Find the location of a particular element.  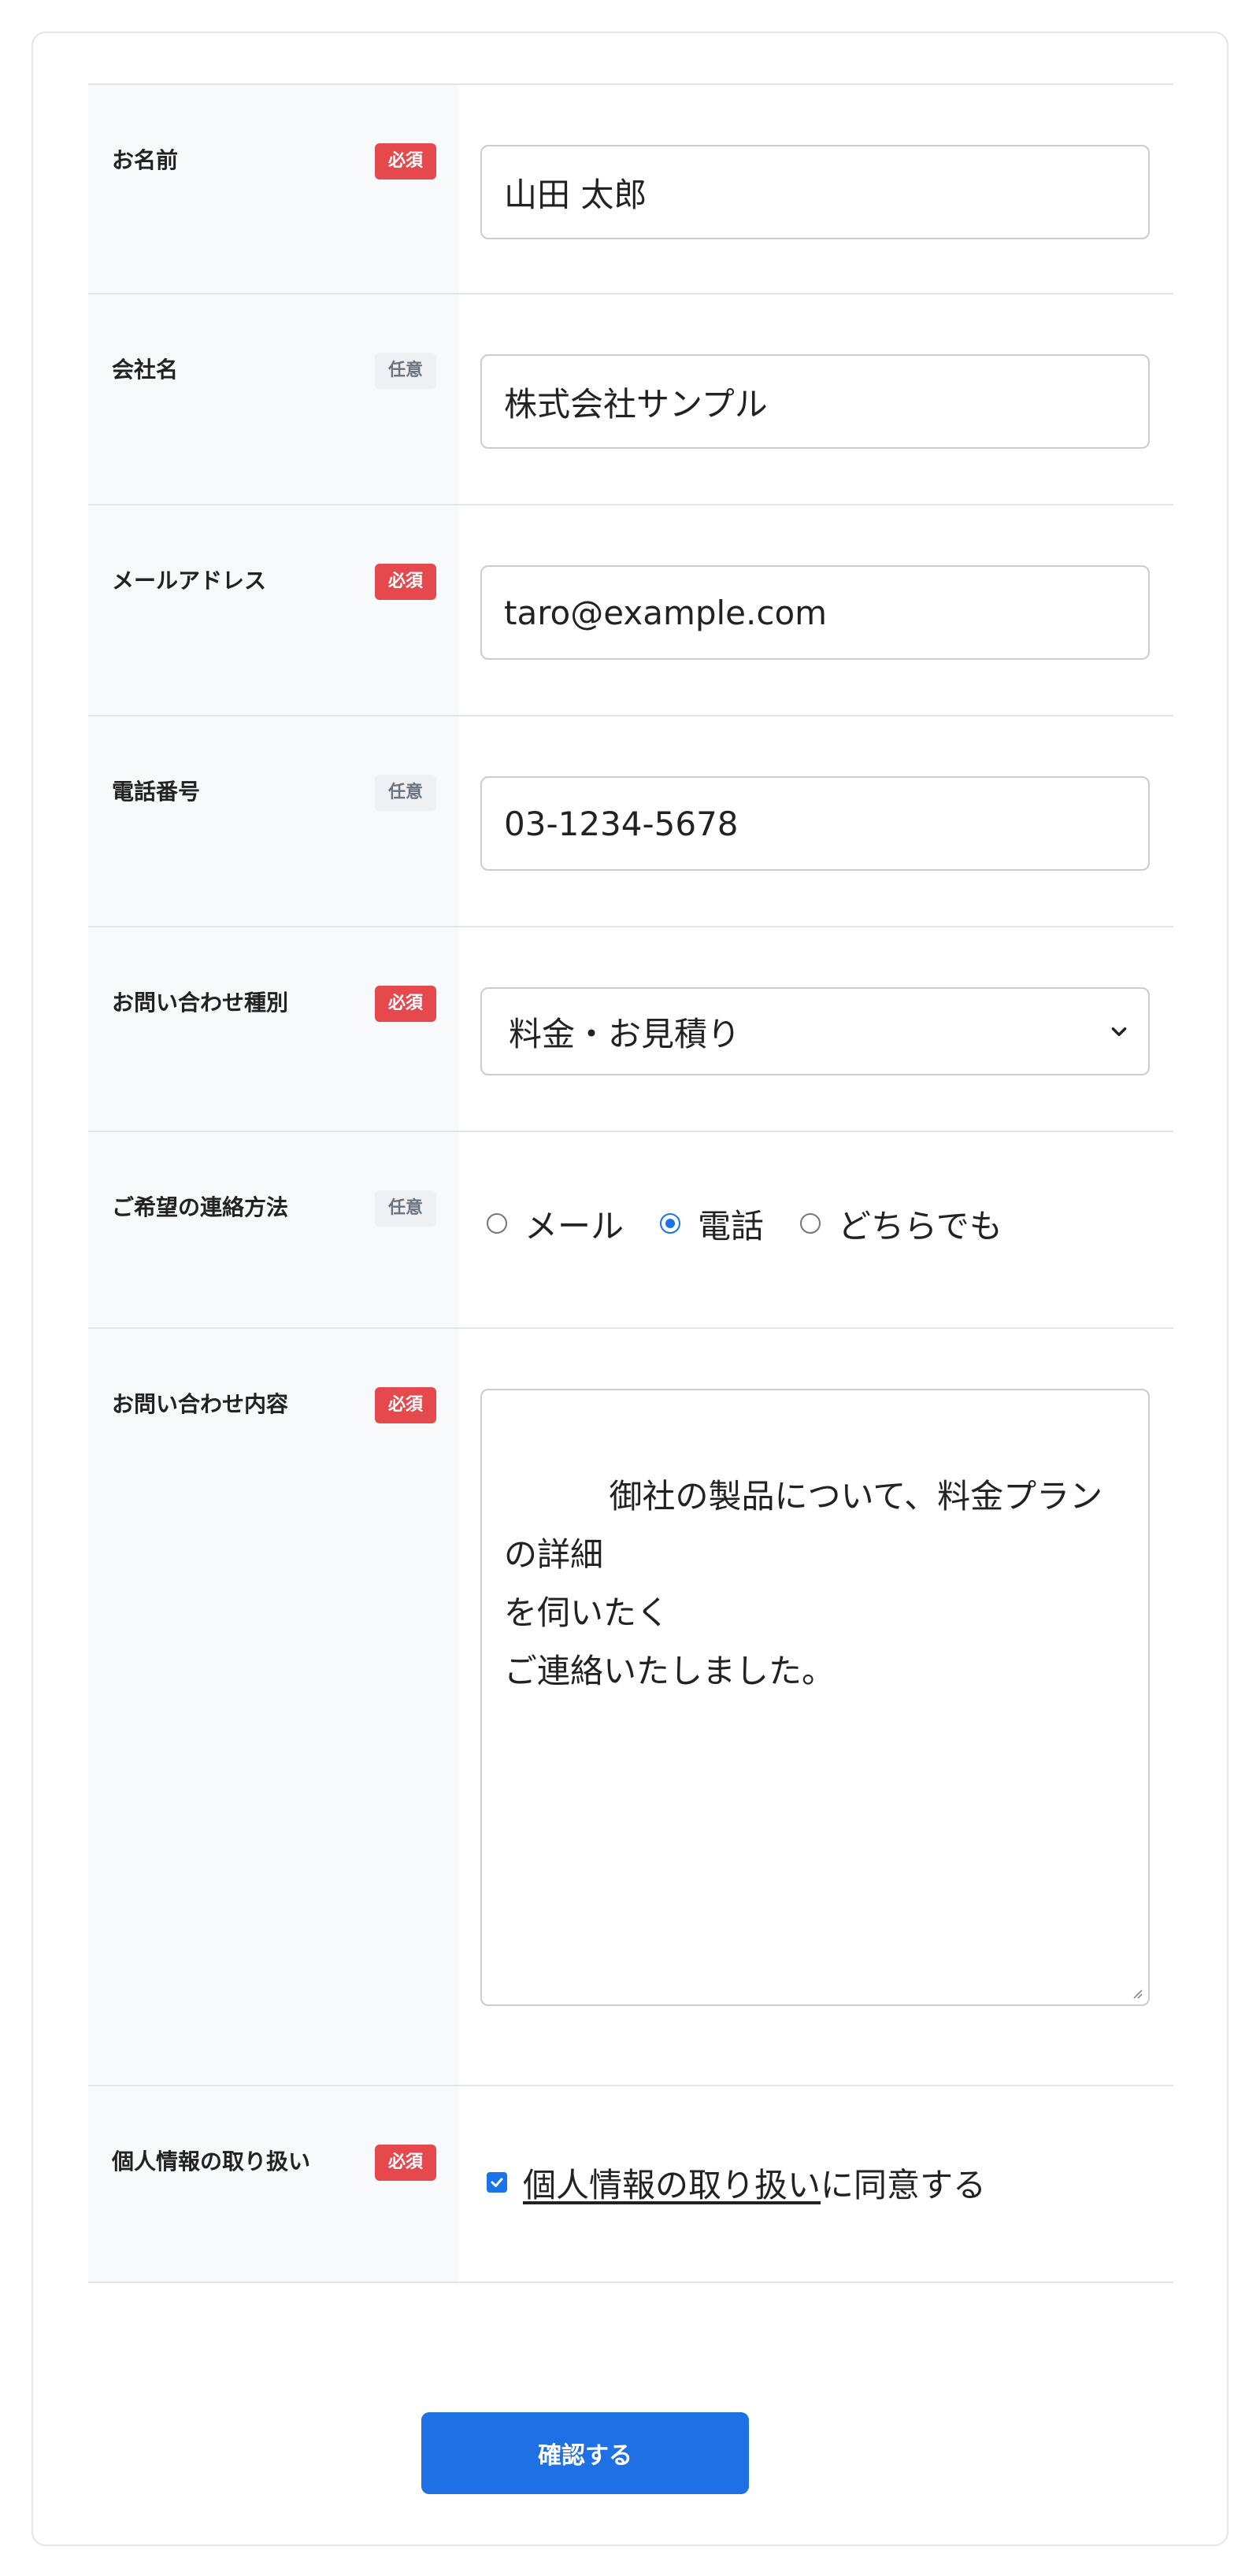

privacy-label: 個人情報の取り扱い is located at coordinates (211, 2161).